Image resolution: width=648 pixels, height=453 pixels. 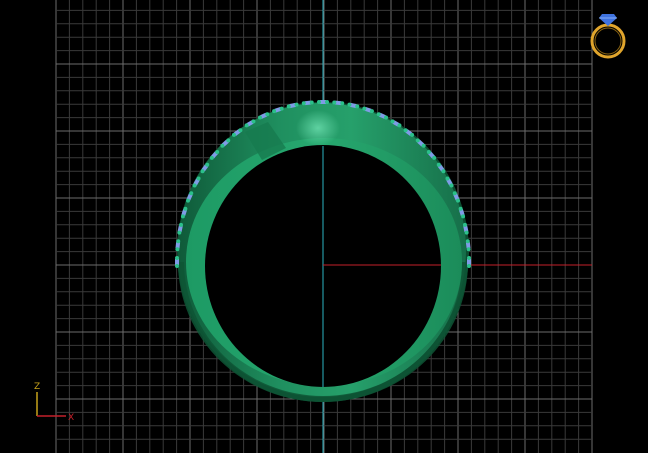 I want to click on axis-label-z: Z, so click(x=37, y=387).